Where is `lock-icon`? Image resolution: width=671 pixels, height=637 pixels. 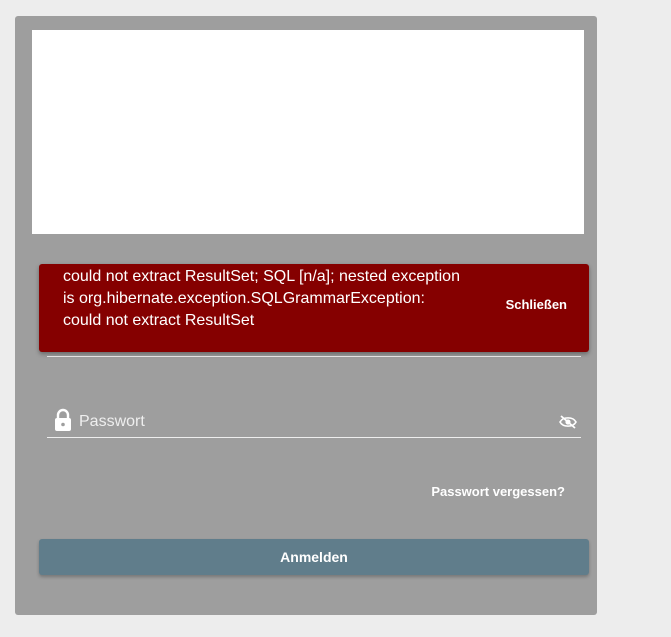
lock-icon is located at coordinates (63, 420).